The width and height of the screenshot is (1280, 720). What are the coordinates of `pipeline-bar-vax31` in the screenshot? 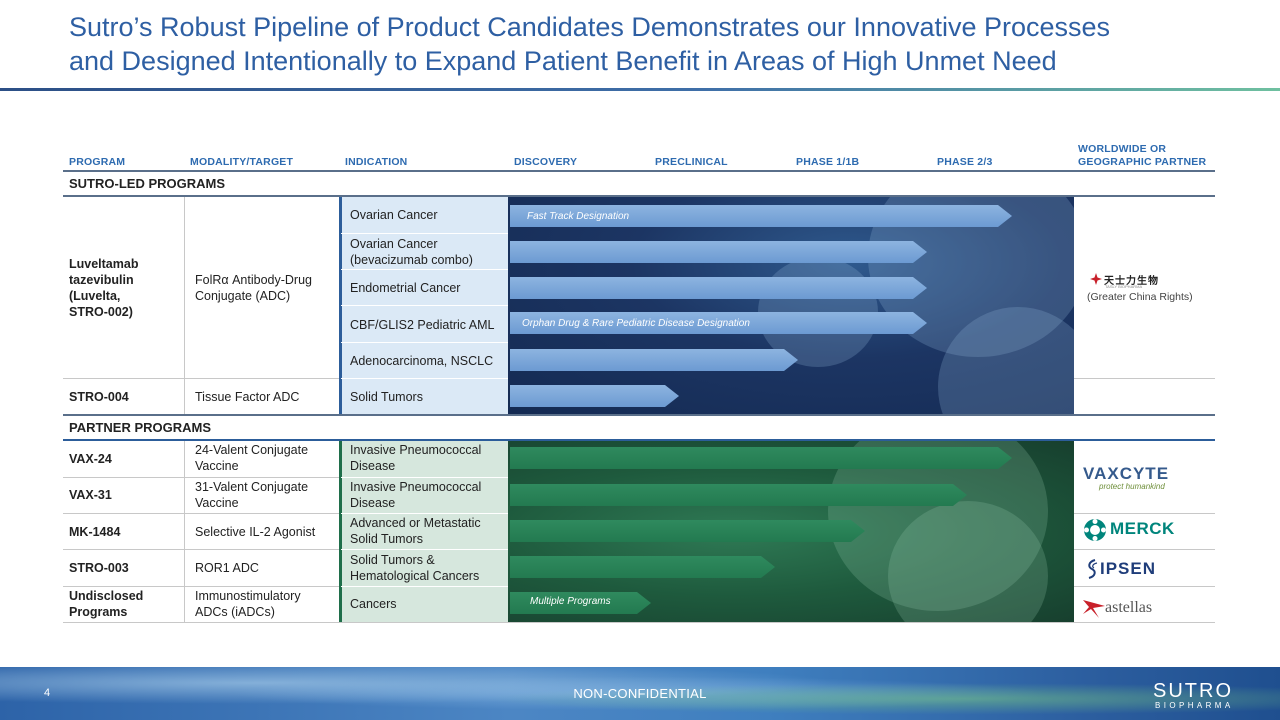 It's located at (738, 495).